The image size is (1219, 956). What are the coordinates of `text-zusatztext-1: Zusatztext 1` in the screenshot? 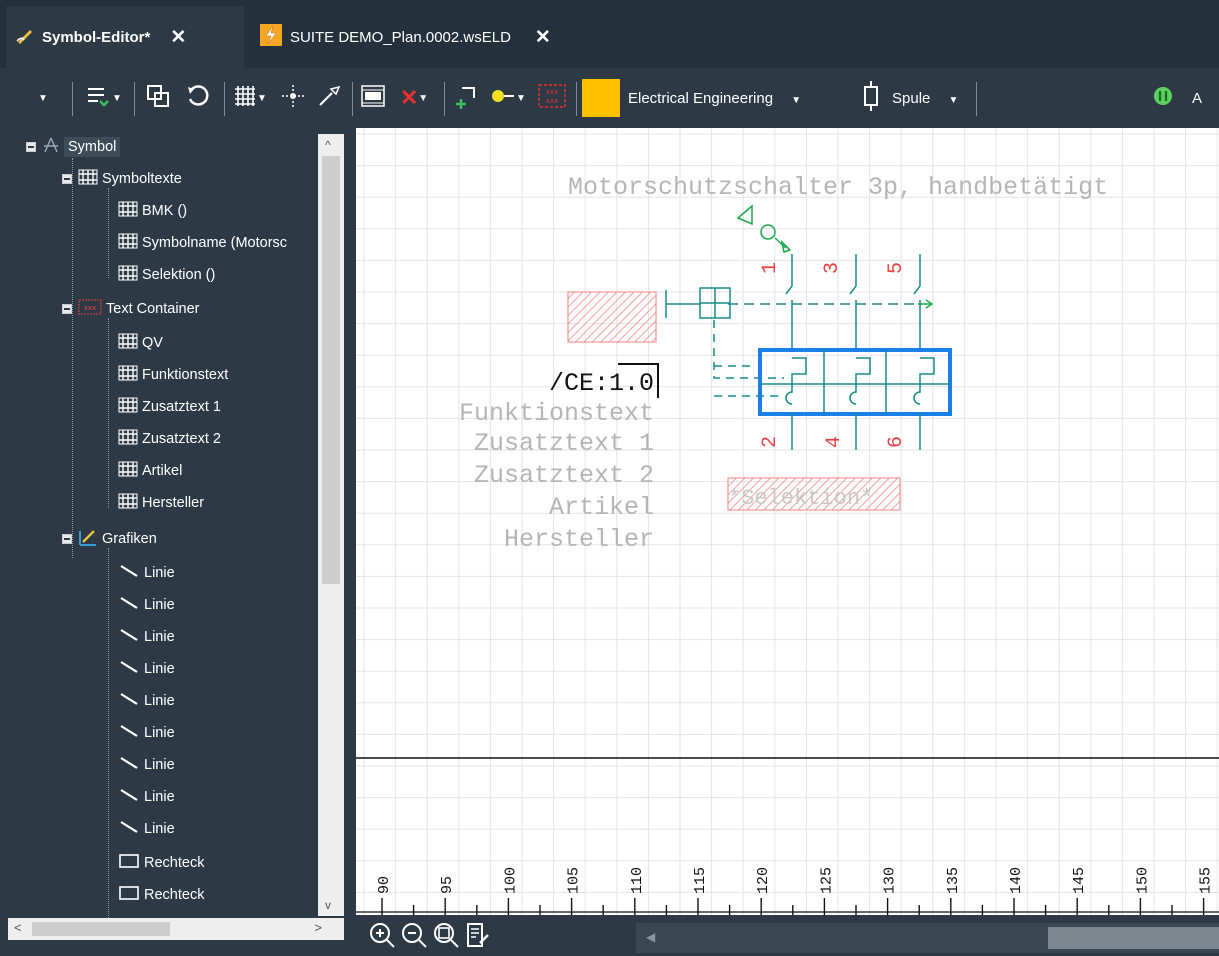 It's located at (564, 443).